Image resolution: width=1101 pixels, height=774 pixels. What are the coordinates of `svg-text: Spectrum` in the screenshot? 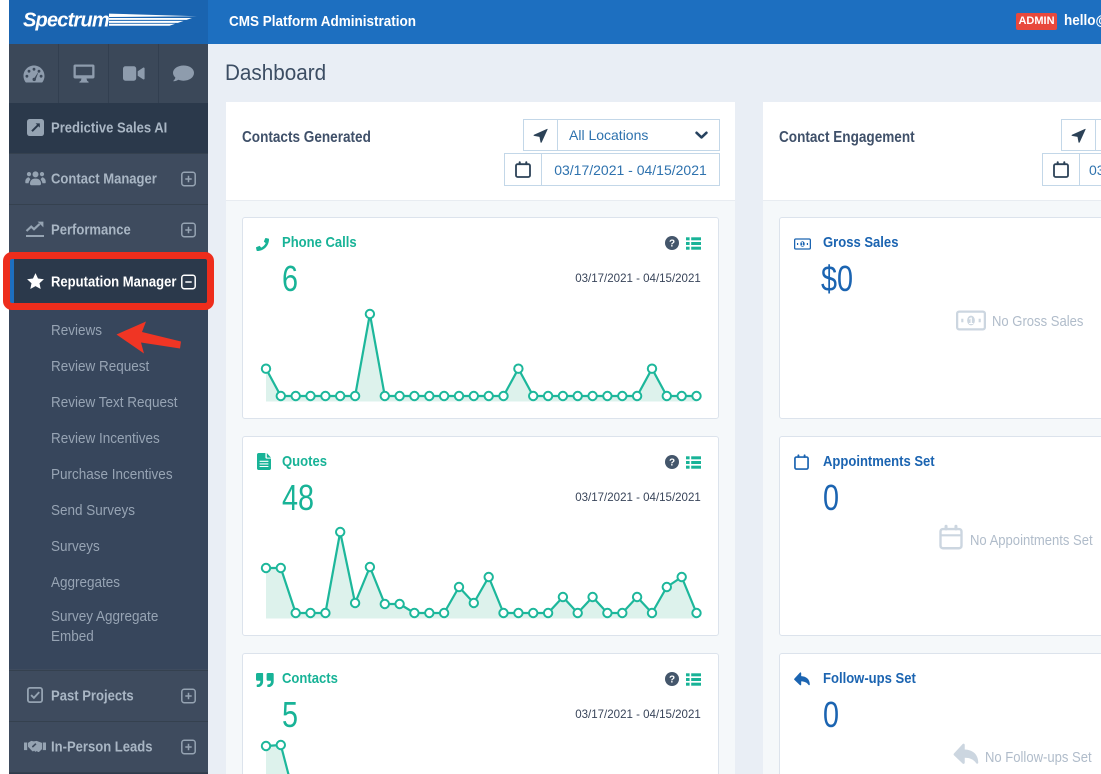 It's located at (66, 21).